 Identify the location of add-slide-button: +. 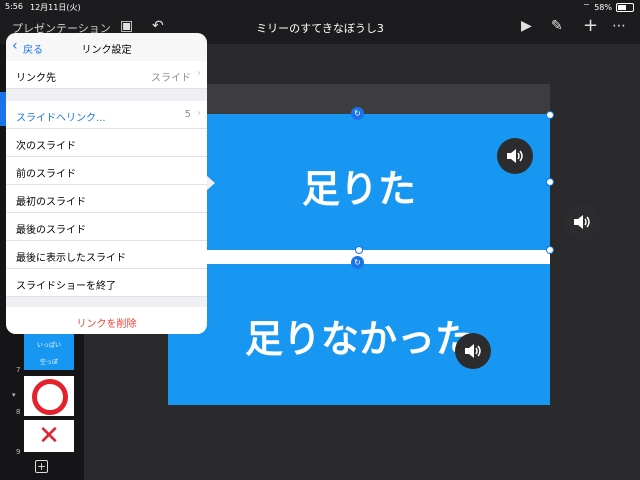
(41, 466).